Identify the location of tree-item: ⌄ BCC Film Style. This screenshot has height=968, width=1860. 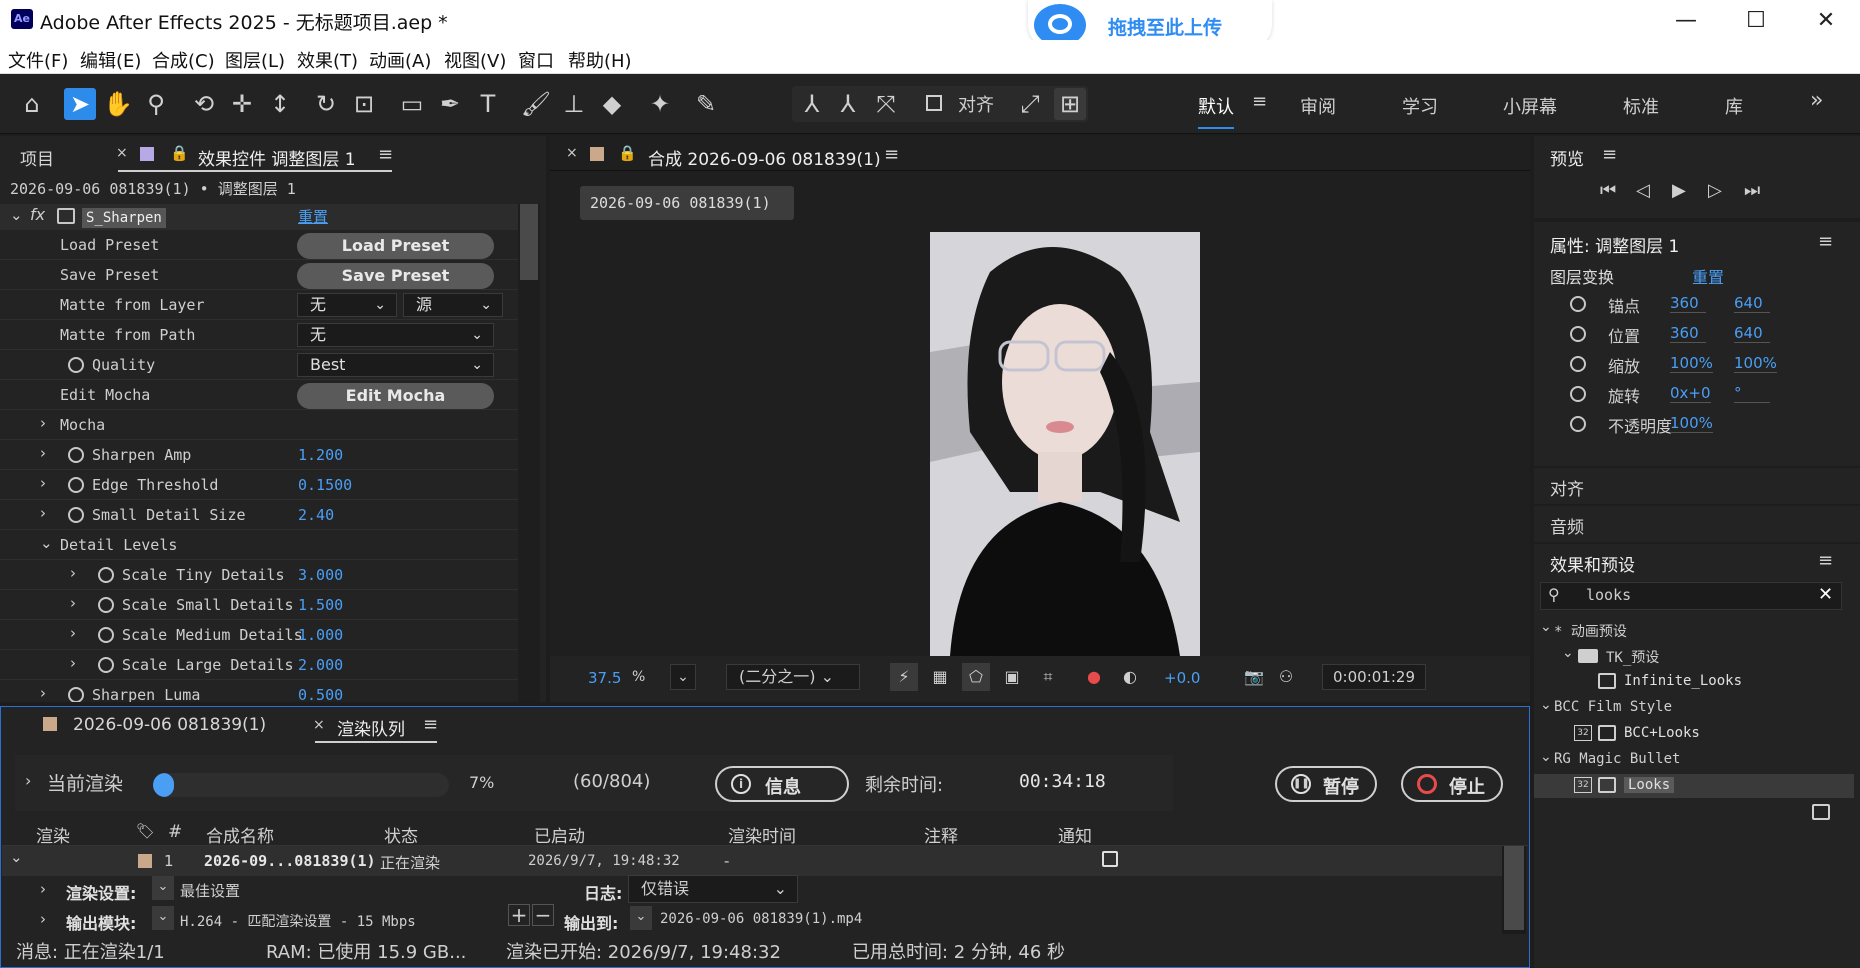
(1694, 708).